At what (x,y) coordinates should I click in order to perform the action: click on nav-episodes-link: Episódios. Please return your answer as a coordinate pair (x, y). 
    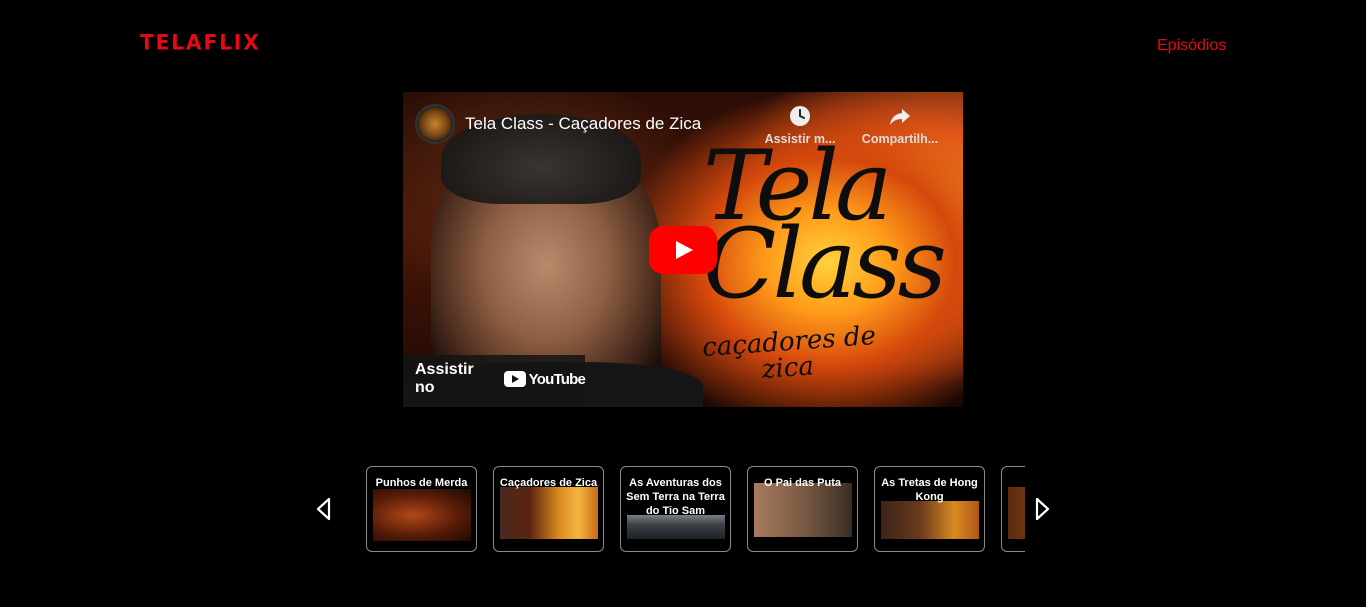
    Looking at the image, I should click on (1191, 46).